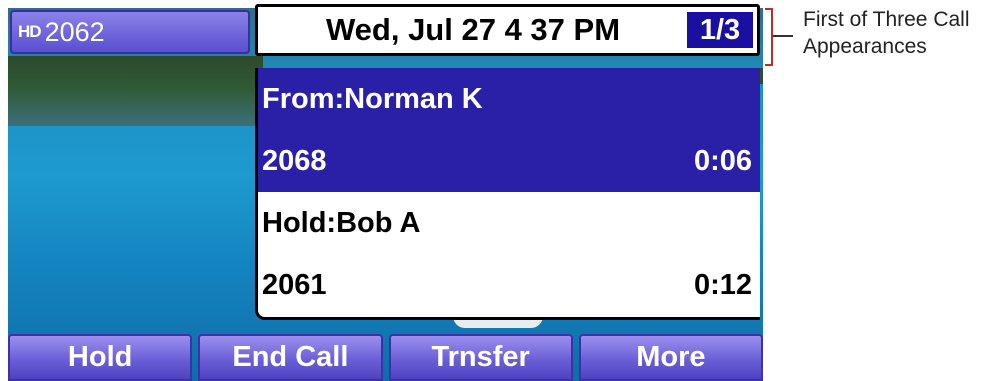 The width and height of the screenshot is (1005, 381). I want to click on more-softkey: More, so click(670, 357).